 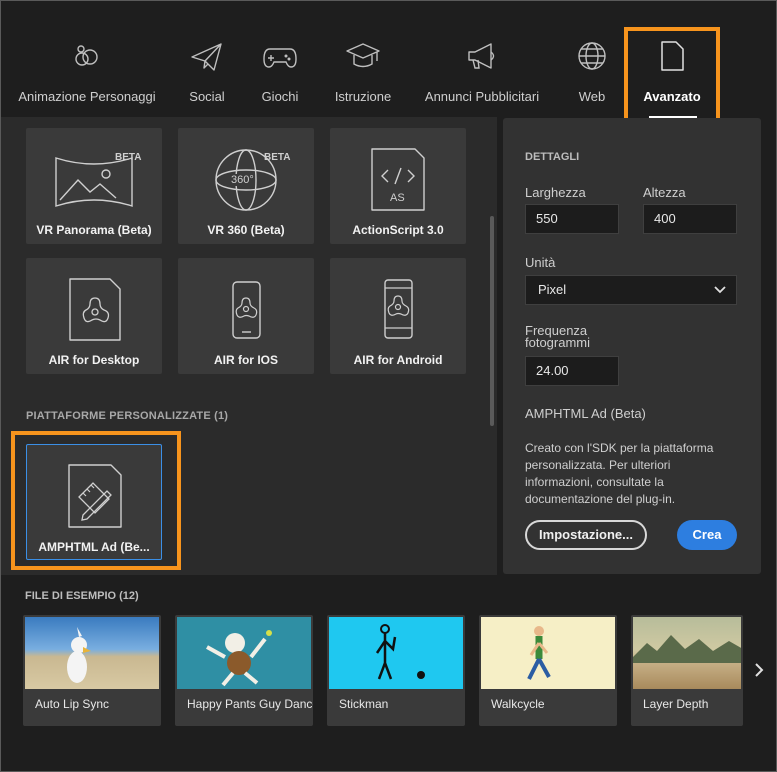 I want to click on fps-field: 24.00, so click(x=572, y=371).